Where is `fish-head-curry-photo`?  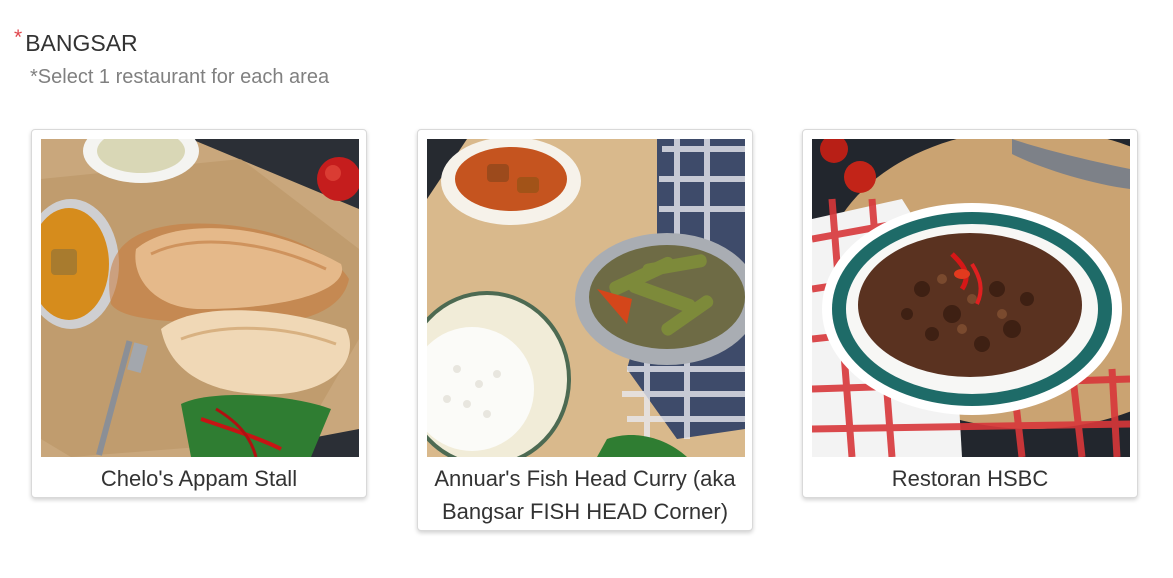 fish-head-curry-photo is located at coordinates (586, 298).